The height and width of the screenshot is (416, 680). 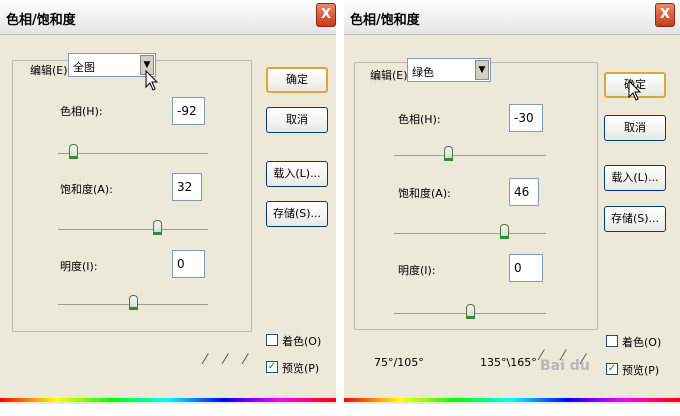 I want to click on edit-dropdown: 绿色 ▼, so click(x=449, y=70).